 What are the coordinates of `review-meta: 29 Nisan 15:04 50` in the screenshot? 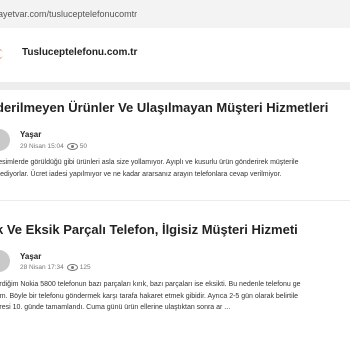 It's located at (53, 146).